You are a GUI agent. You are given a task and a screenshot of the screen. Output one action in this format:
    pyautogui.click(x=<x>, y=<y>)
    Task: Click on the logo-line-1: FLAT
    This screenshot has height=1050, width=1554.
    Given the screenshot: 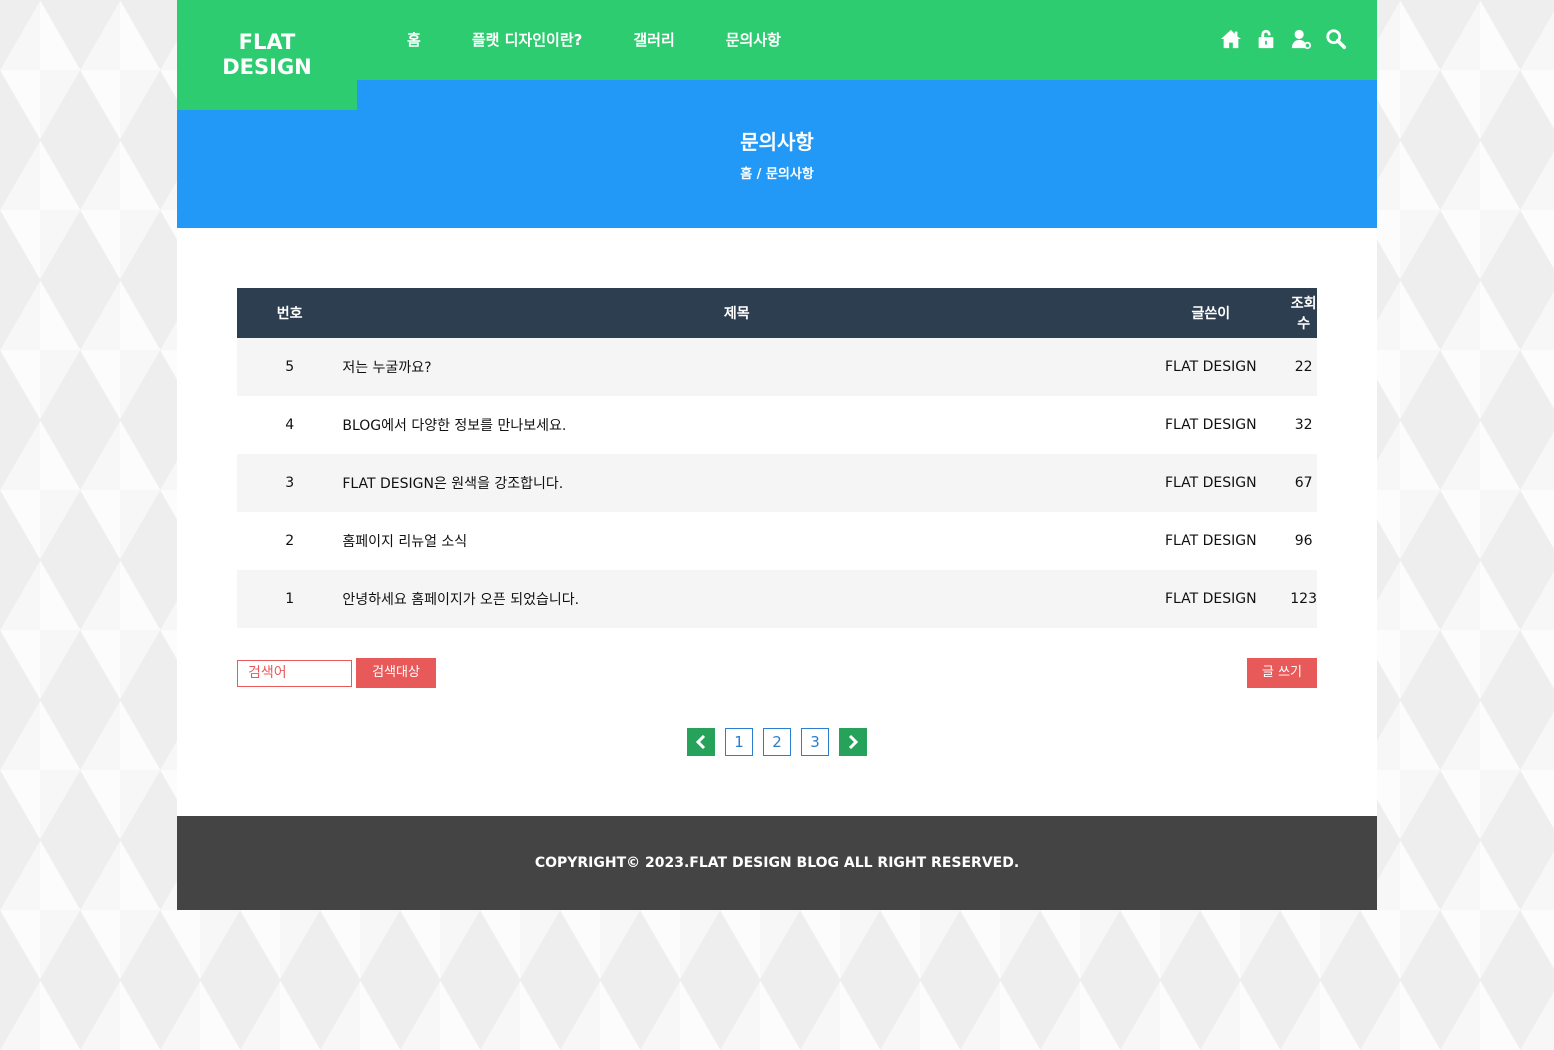 What is the action you would take?
    pyautogui.click(x=267, y=42)
    